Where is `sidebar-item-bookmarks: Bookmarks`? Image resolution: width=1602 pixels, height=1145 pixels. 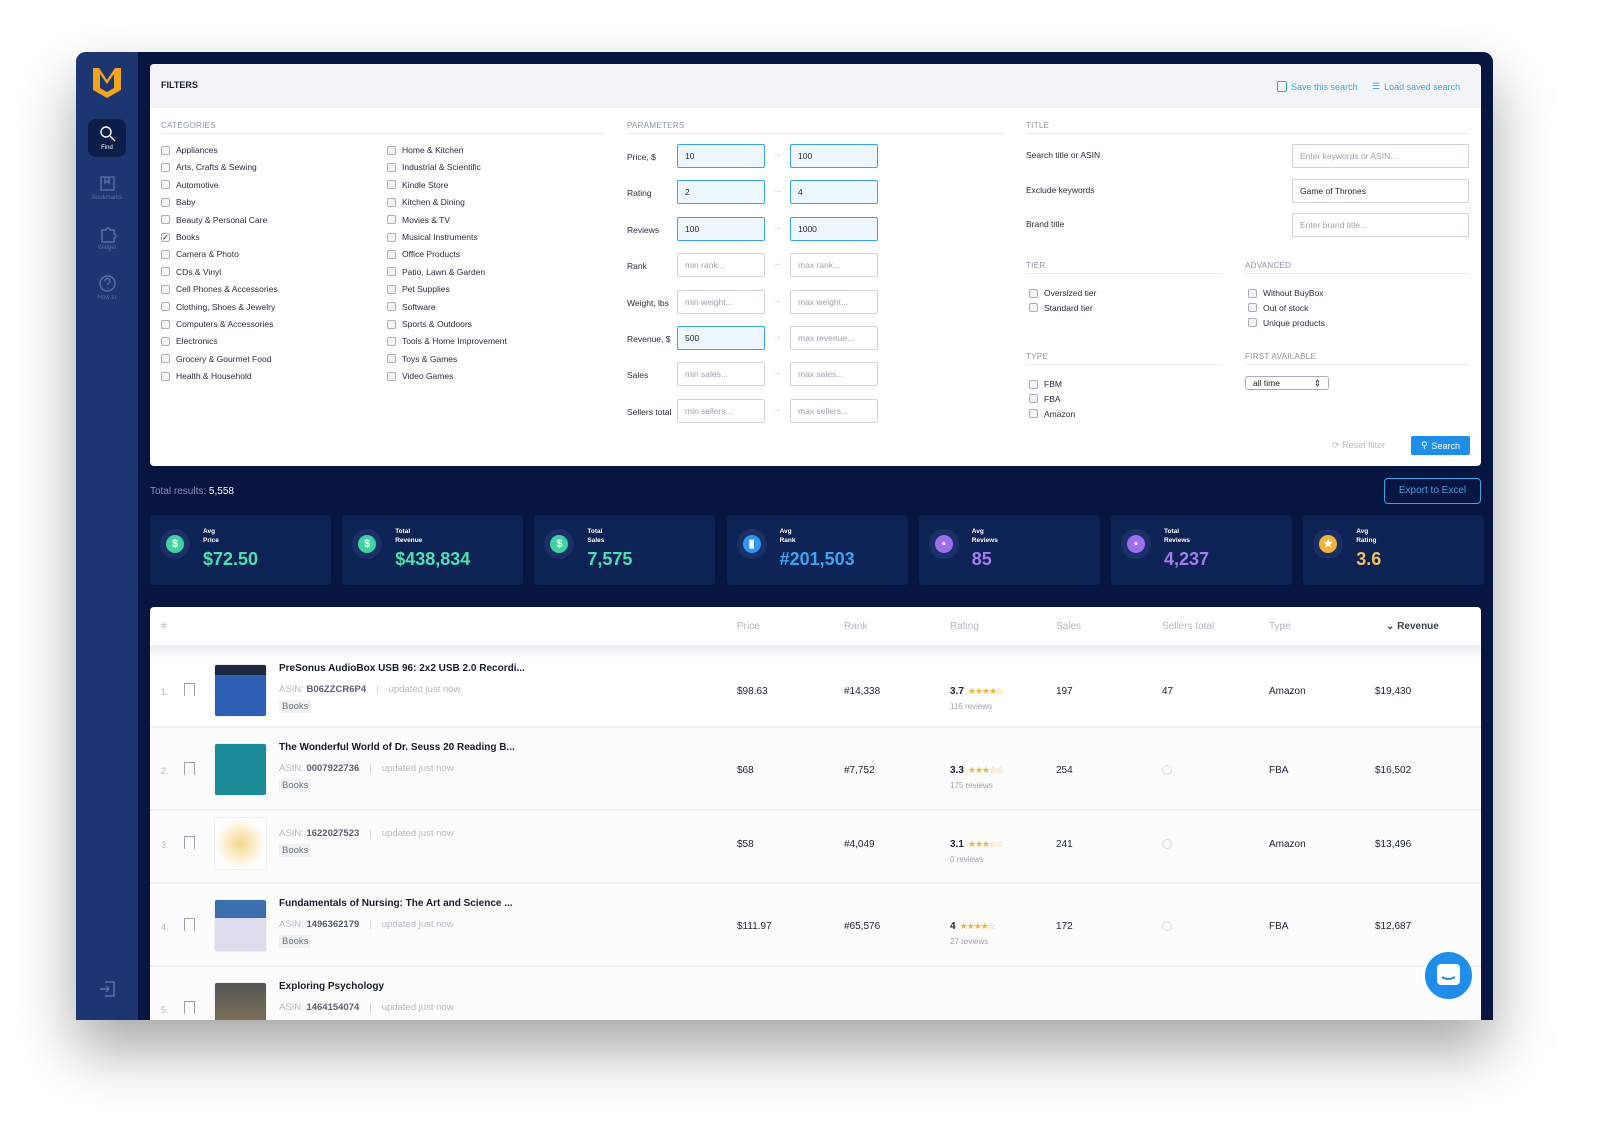 sidebar-item-bookmarks: Bookmarks is located at coordinates (107, 188).